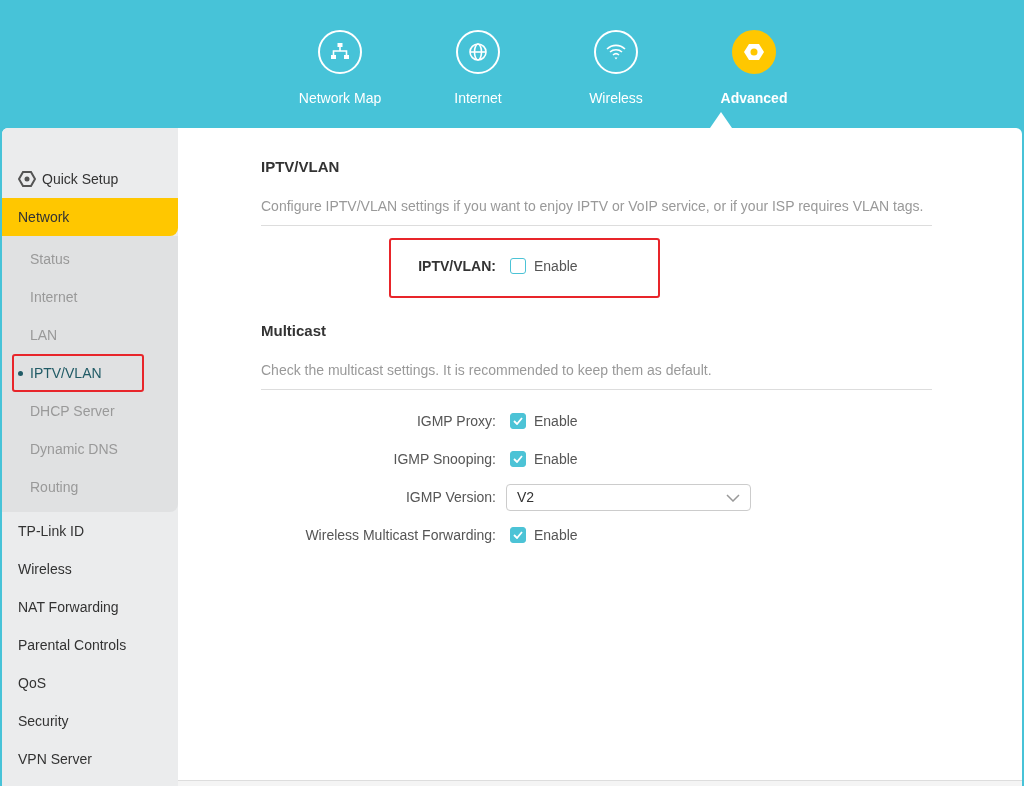 The height and width of the screenshot is (786, 1024). I want to click on field-label: Wireless Multicast Forwarding:, so click(400, 535).